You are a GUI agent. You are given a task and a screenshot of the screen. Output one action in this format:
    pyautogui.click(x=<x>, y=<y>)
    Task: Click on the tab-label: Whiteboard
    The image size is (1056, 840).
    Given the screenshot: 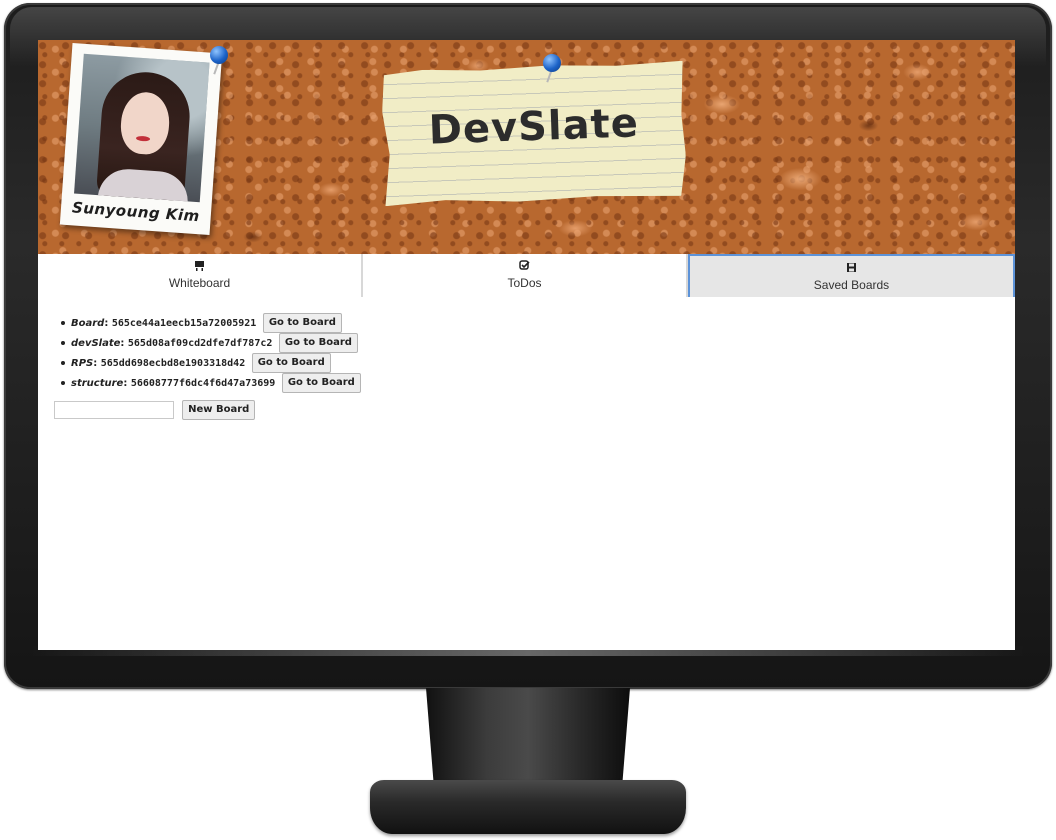 What is the action you would take?
    pyautogui.click(x=199, y=283)
    